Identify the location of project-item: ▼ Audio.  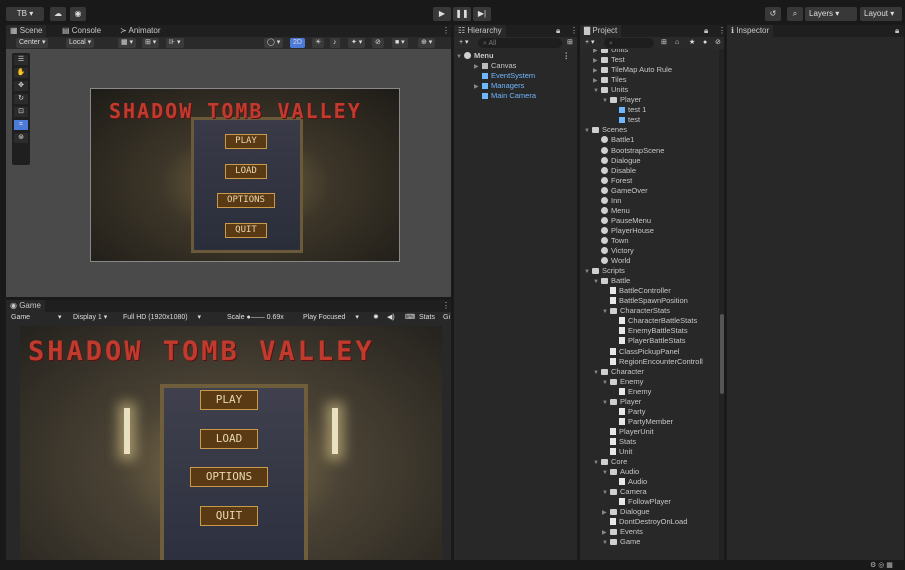
(620, 472).